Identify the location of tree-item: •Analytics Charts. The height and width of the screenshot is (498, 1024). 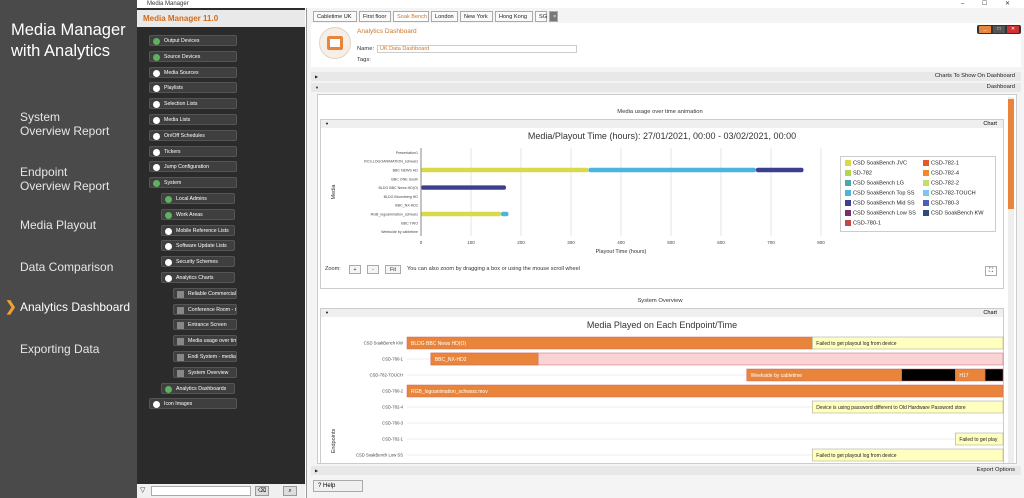
(198, 277).